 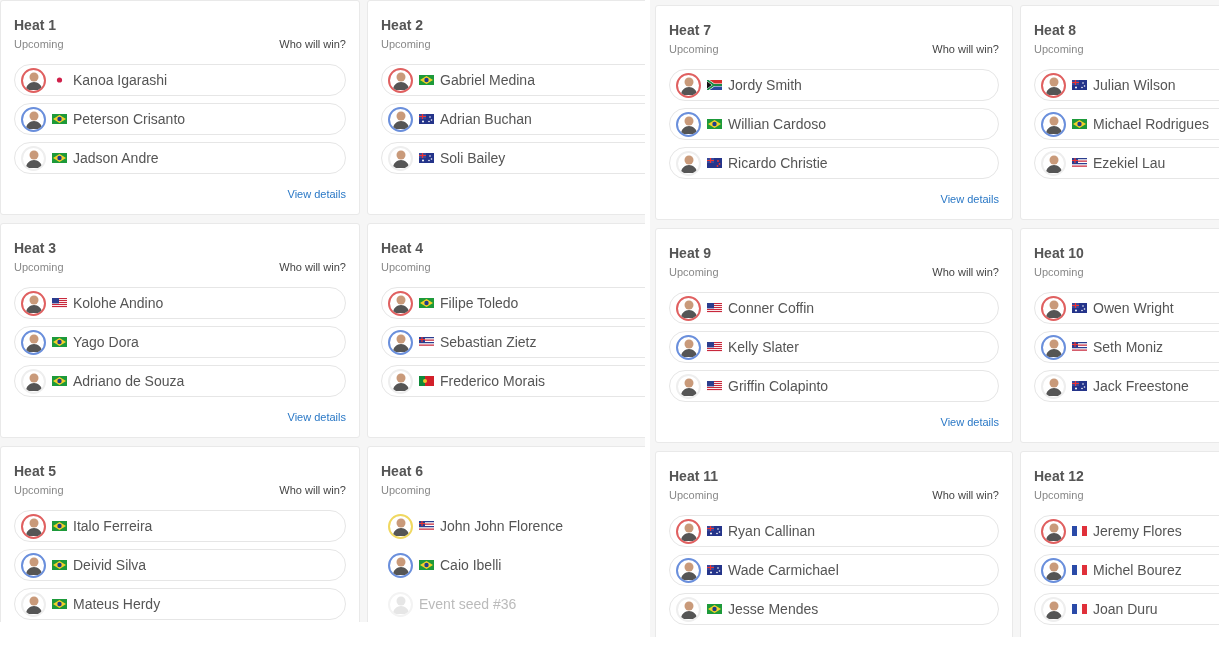 What do you see at coordinates (773, 609) in the screenshot?
I see `surfer-name: Jesse Mendes` at bounding box center [773, 609].